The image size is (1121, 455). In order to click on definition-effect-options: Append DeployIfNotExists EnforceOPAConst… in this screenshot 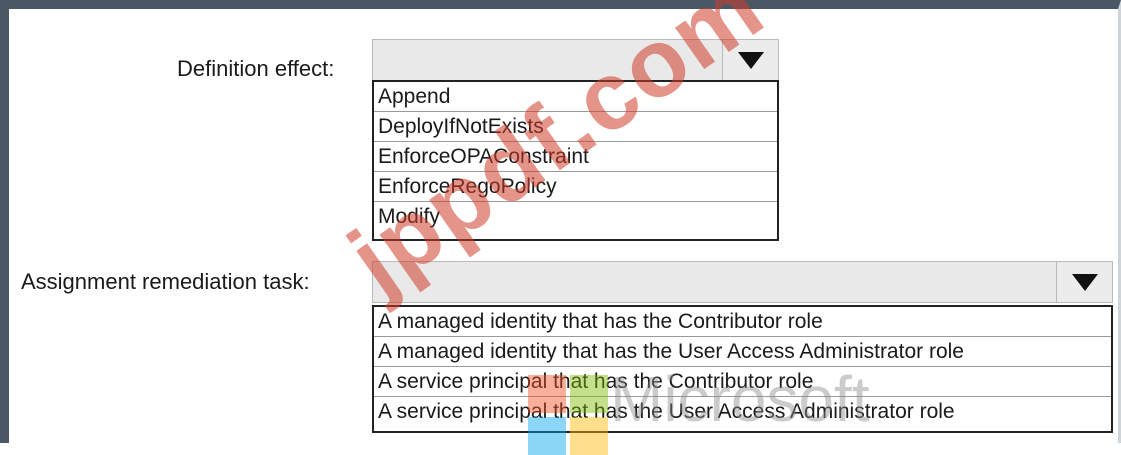, I will do `click(575, 160)`.